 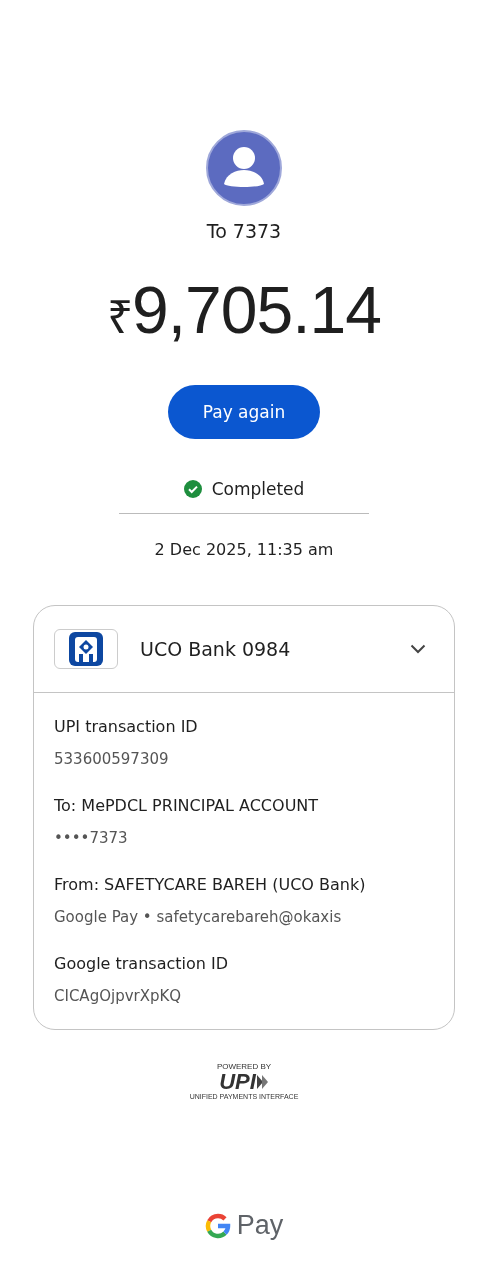 I want to click on brand-name: Pay, so click(x=260, y=1225).